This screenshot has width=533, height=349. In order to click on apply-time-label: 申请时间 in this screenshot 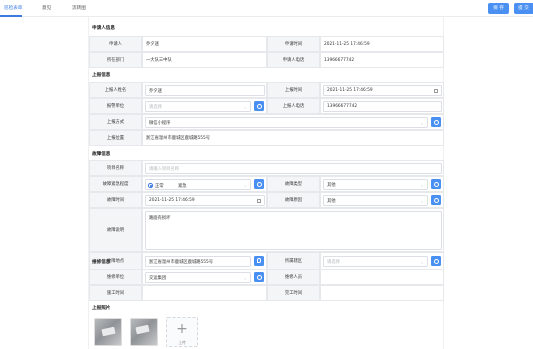, I will do `click(293, 44)`.